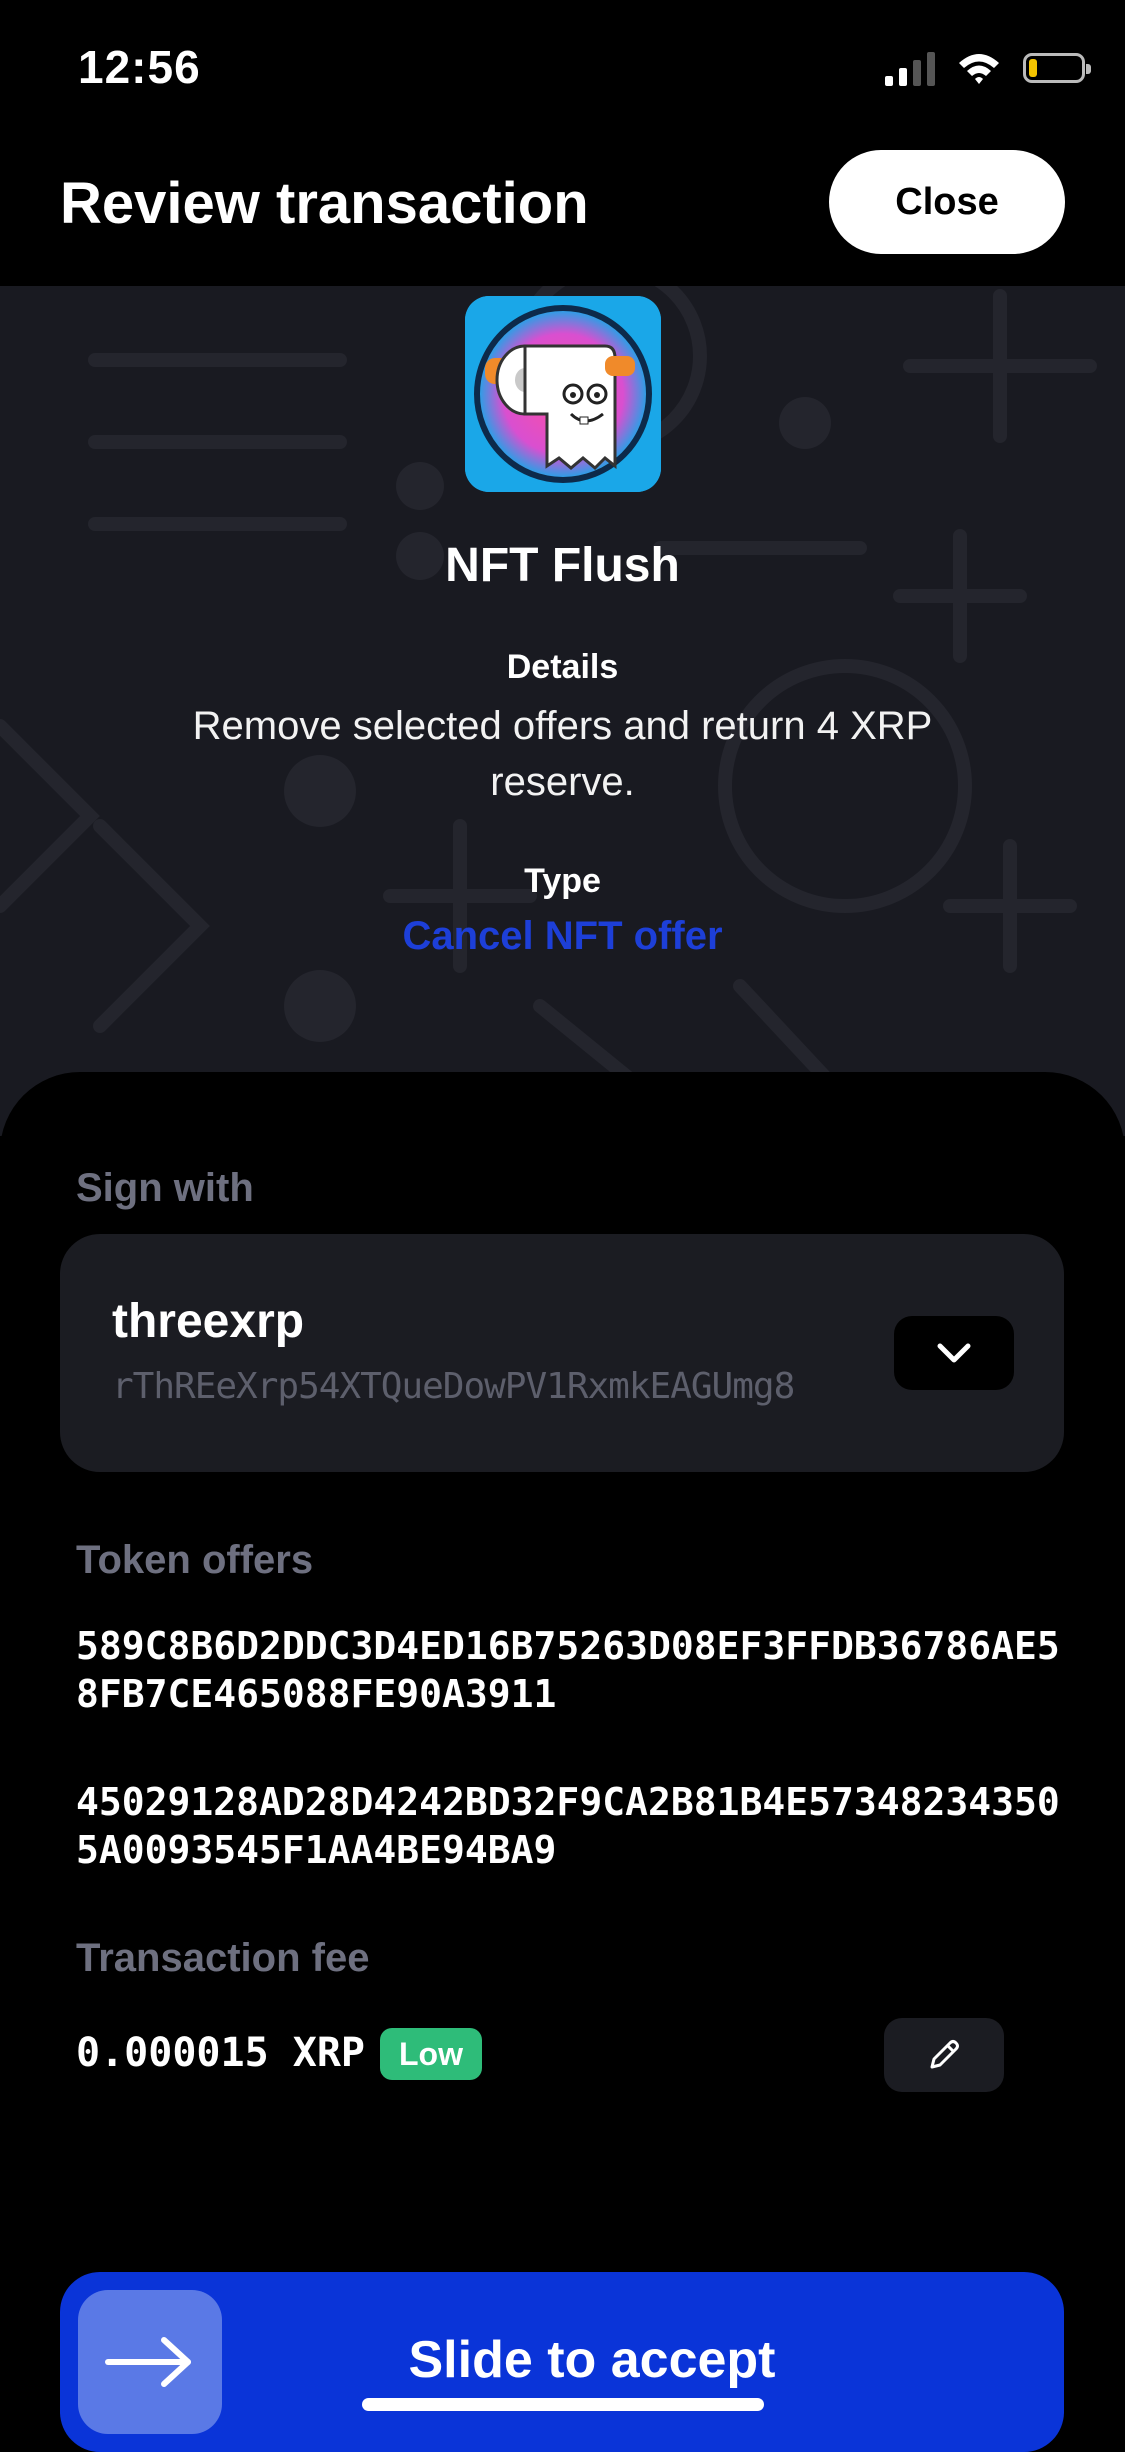  Describe the element at coordinates (220, 2053) in the screenshot. I see `fee-value: 0.000015 XRP` at that location.